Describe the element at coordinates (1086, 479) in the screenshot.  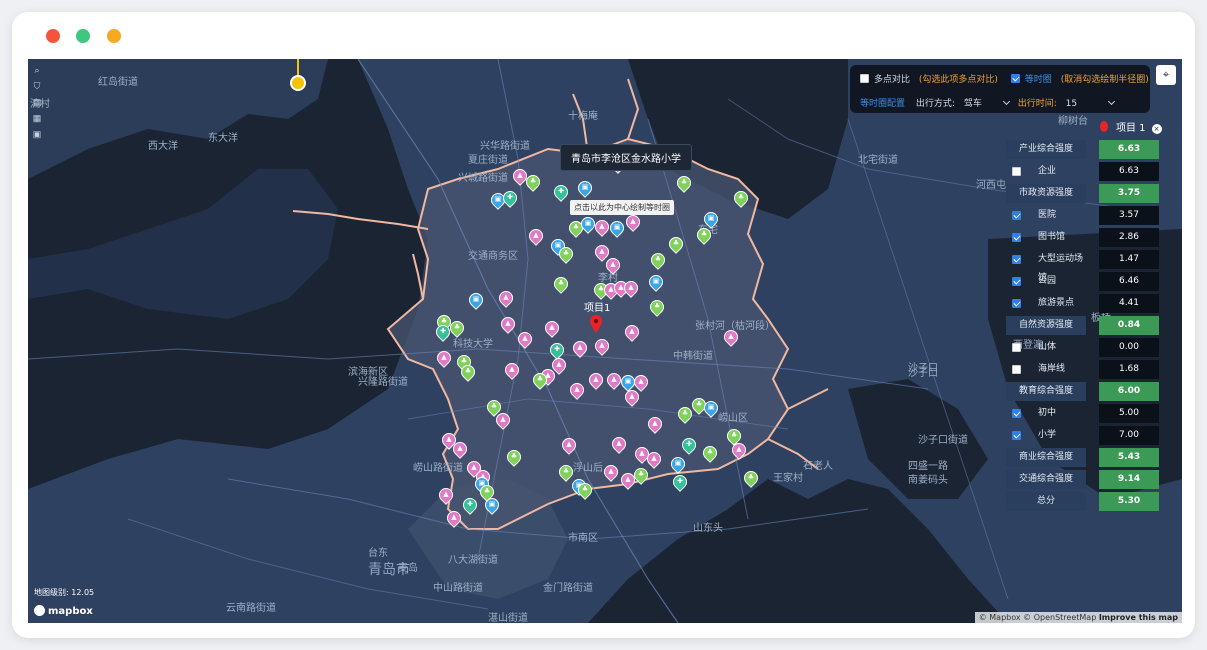
I see `score-row: 交通综合强度 9.14` at that location.